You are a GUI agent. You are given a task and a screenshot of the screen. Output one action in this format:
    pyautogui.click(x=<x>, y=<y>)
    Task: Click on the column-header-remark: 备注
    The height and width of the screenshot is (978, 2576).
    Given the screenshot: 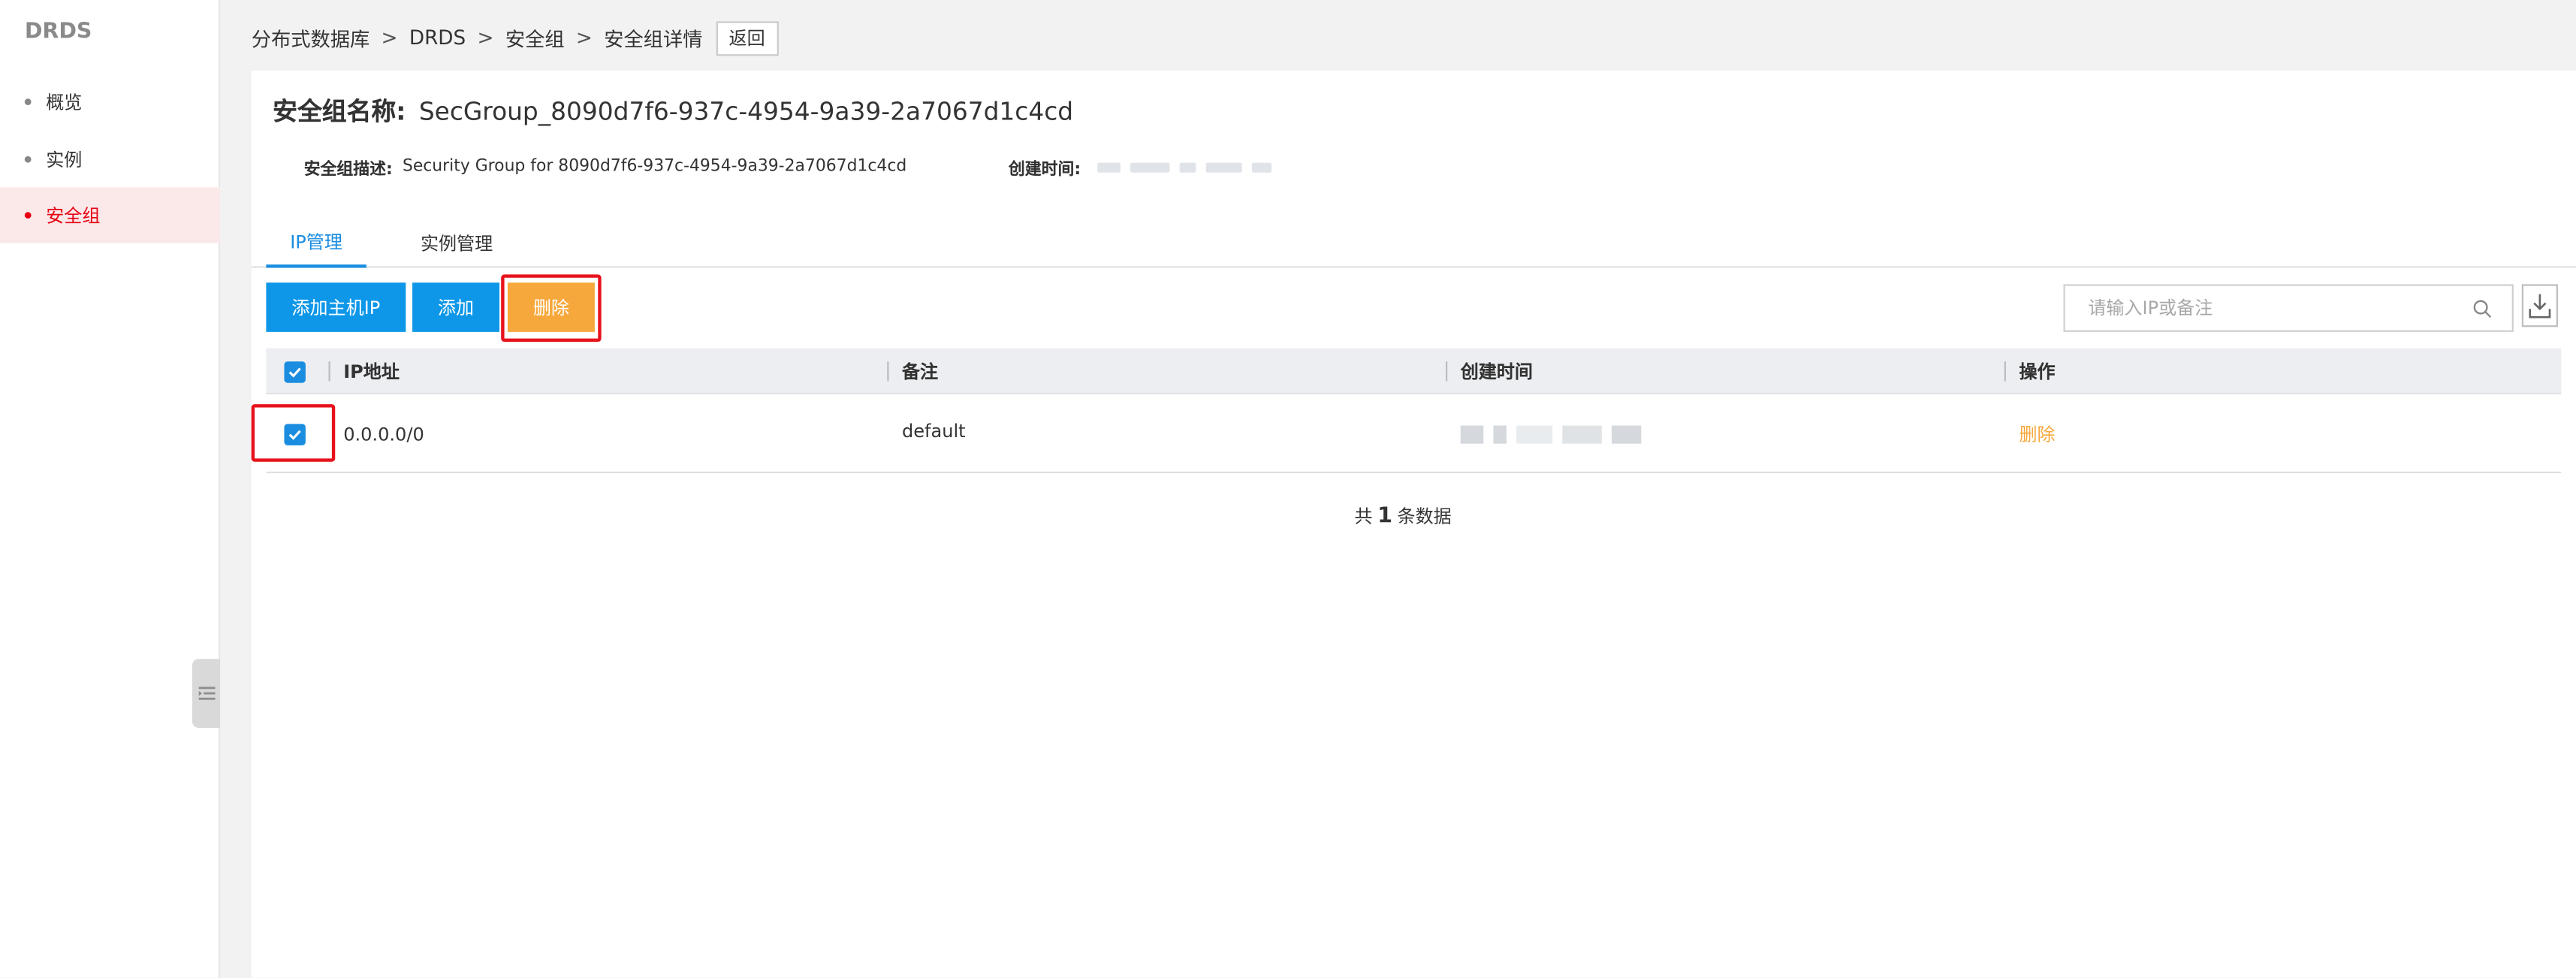 What is the action you would take?
    pyautogui.click(x=912, y=371)
    